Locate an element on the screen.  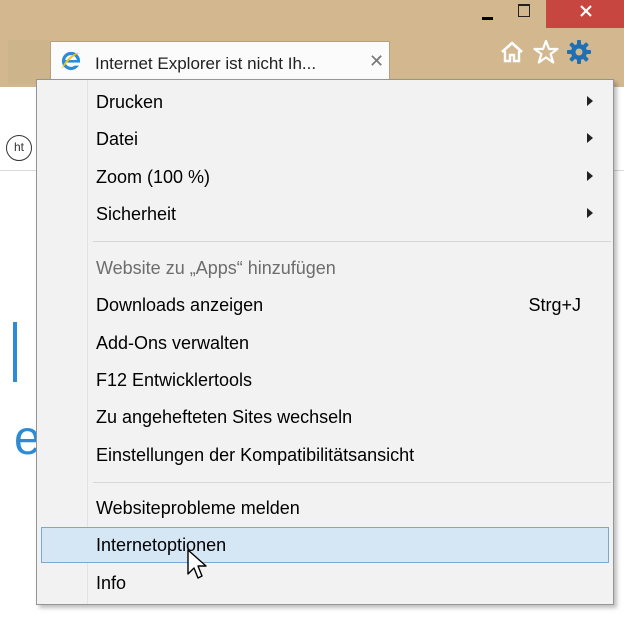
menu-item-label: Downloads anzeigen is located at coordinates (180, 305).